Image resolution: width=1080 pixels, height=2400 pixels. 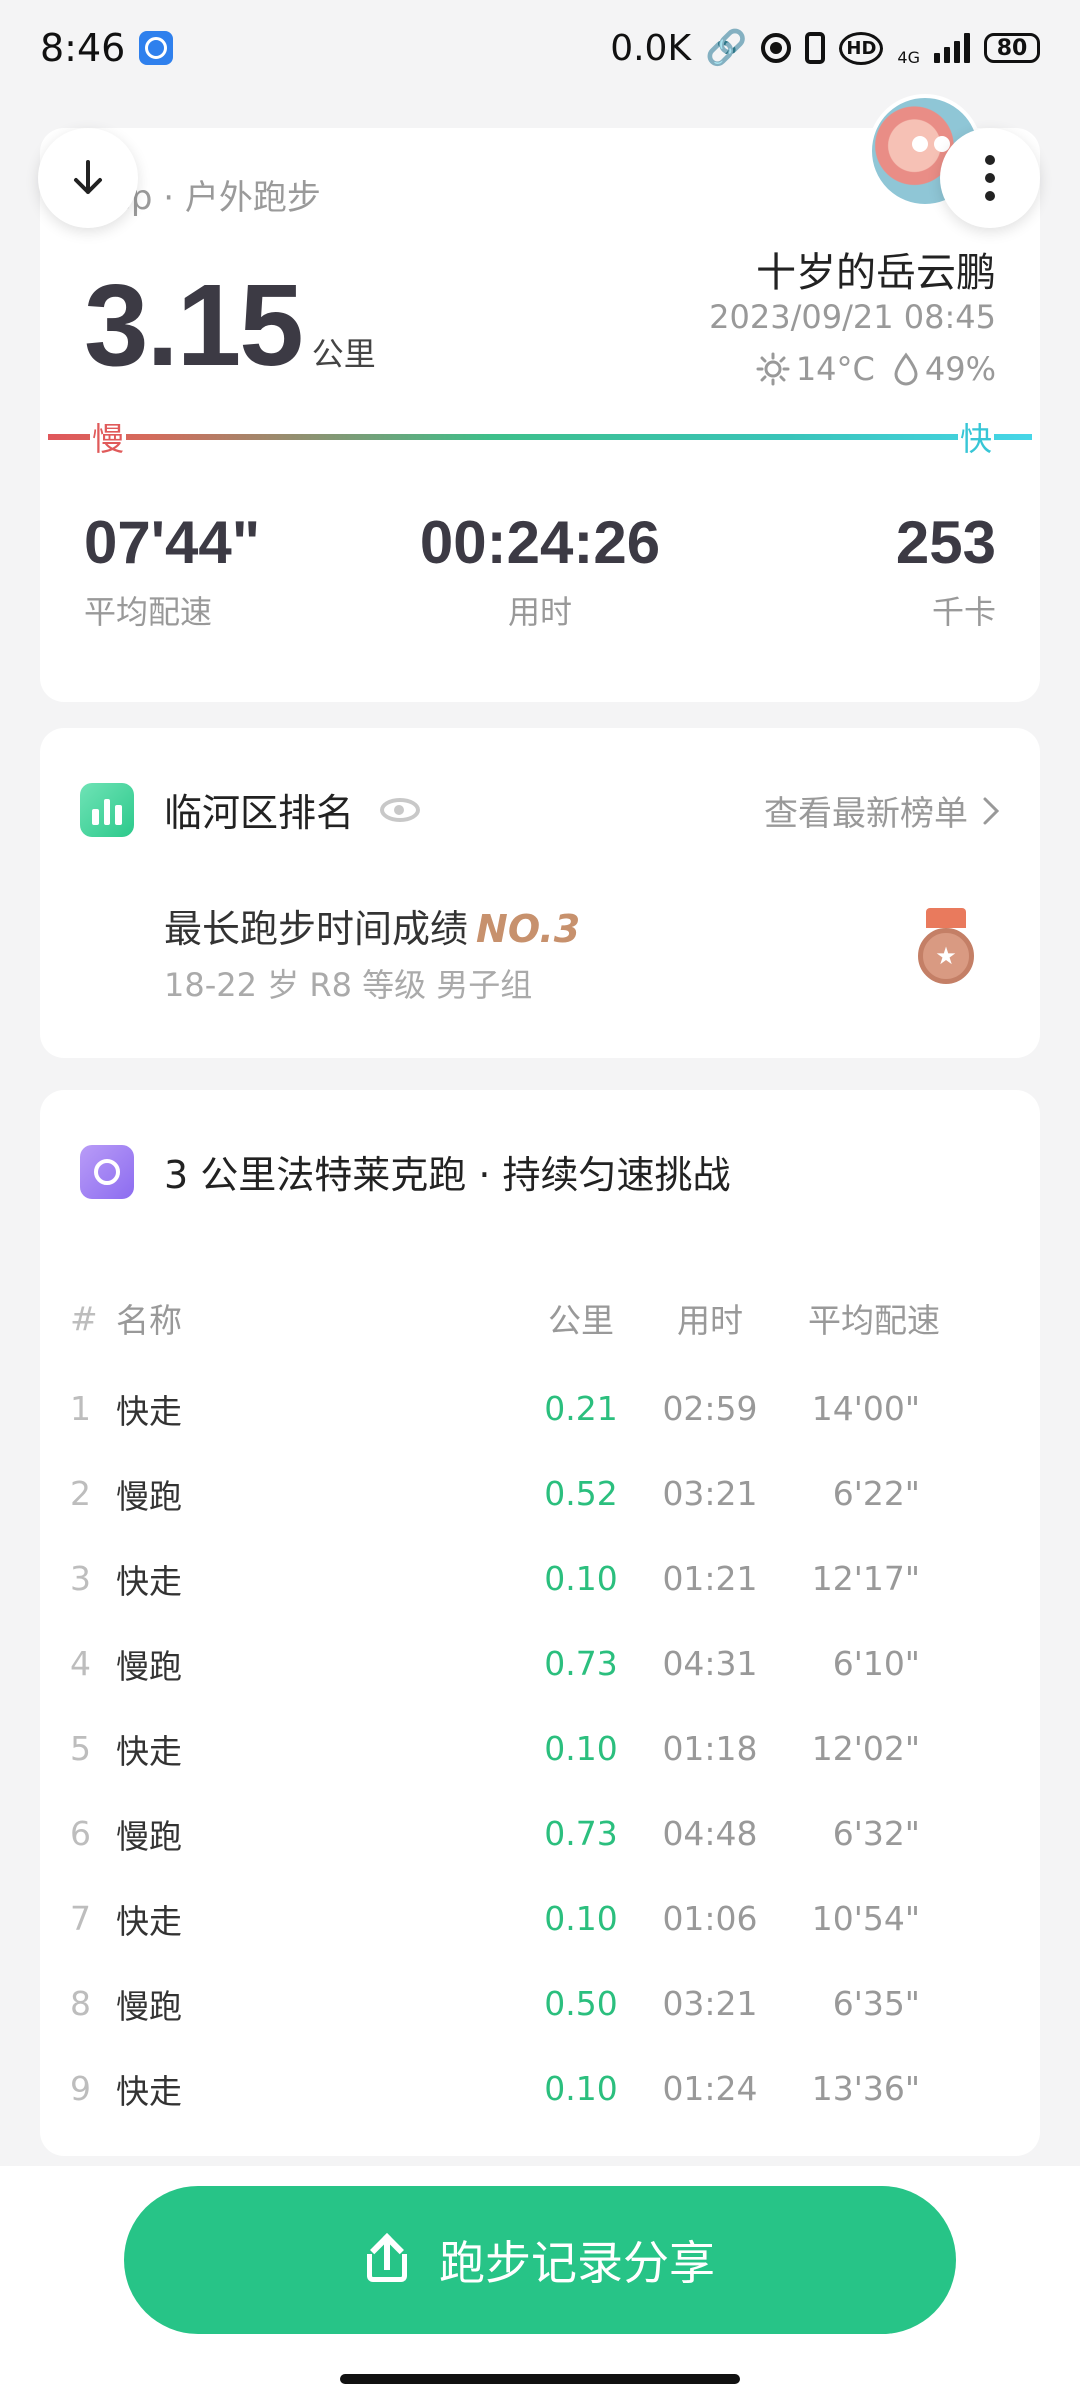 What do you see at coordinates (710, 2088) in the screenshot?
I see `segment-time: 01:24` at bounding box center [710, 2088].